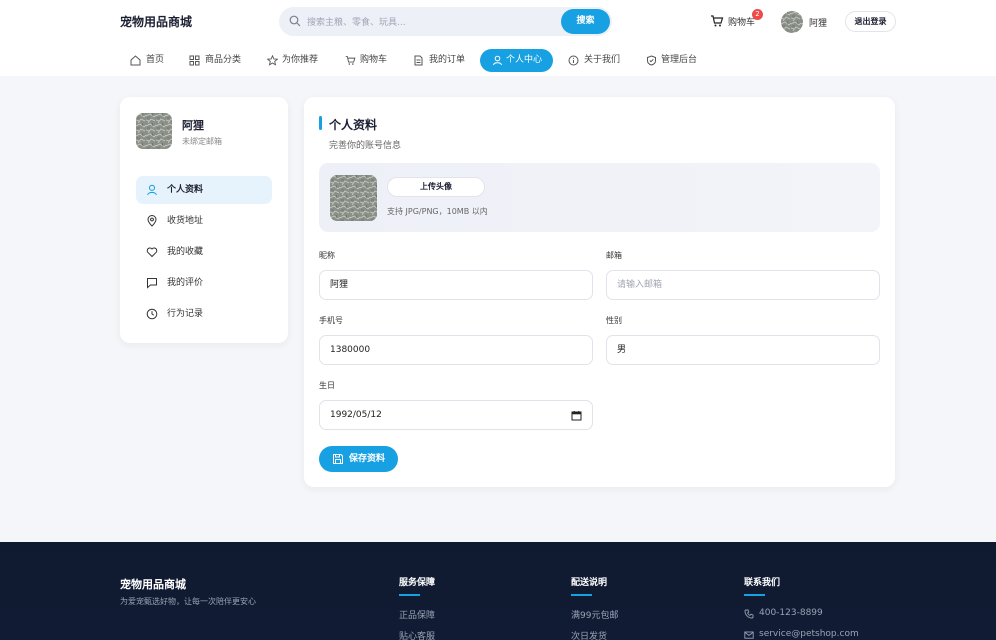 The image size is (996, 640). What do you see at coordinates (418, 60) in the screenshot?
I see `document-icon` at bounding box center [418, 60].